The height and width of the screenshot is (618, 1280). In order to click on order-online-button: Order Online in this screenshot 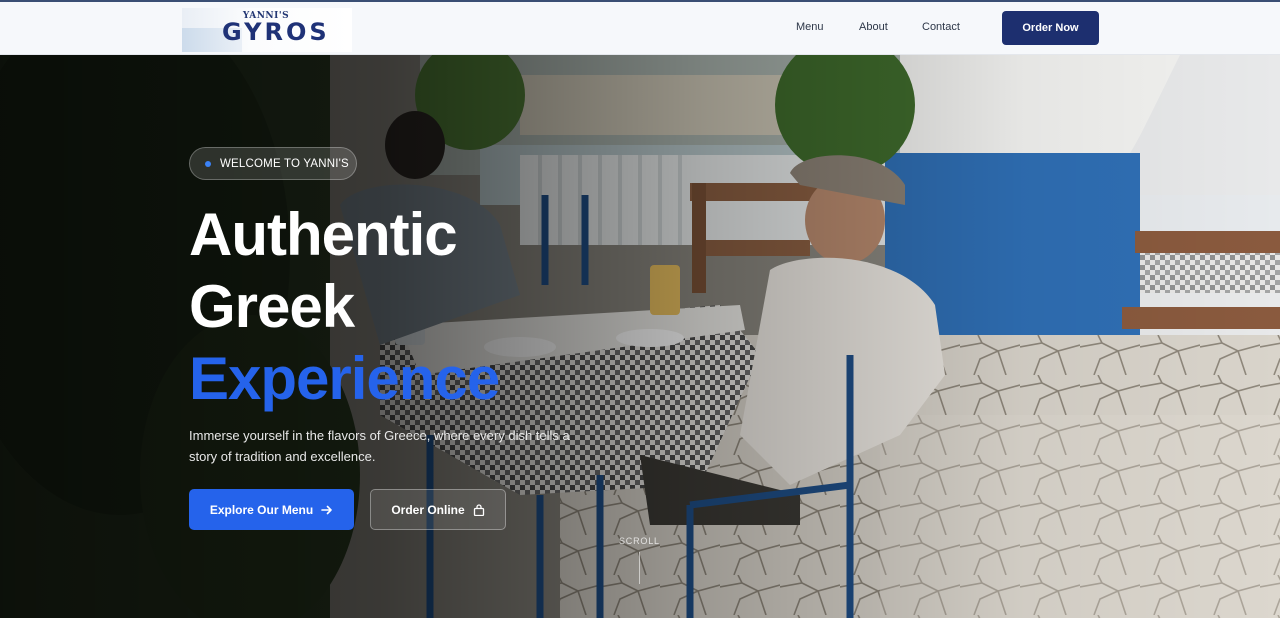, I will do `click(438, 509)`.